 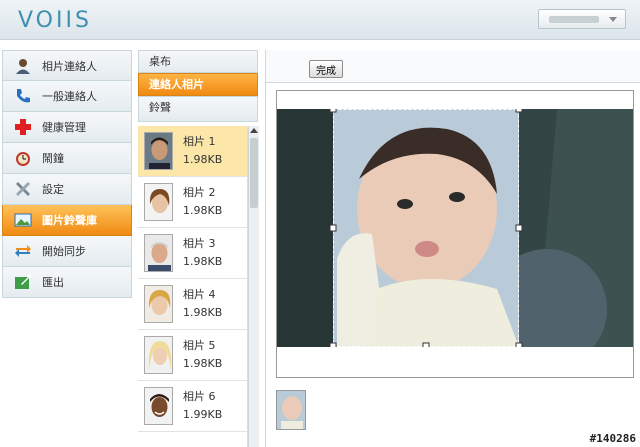 What do you see at coordinates (64, 251) in the screenshot?
I see `sidebar-item-label: 開始同步` at bounding box center [64, 251].